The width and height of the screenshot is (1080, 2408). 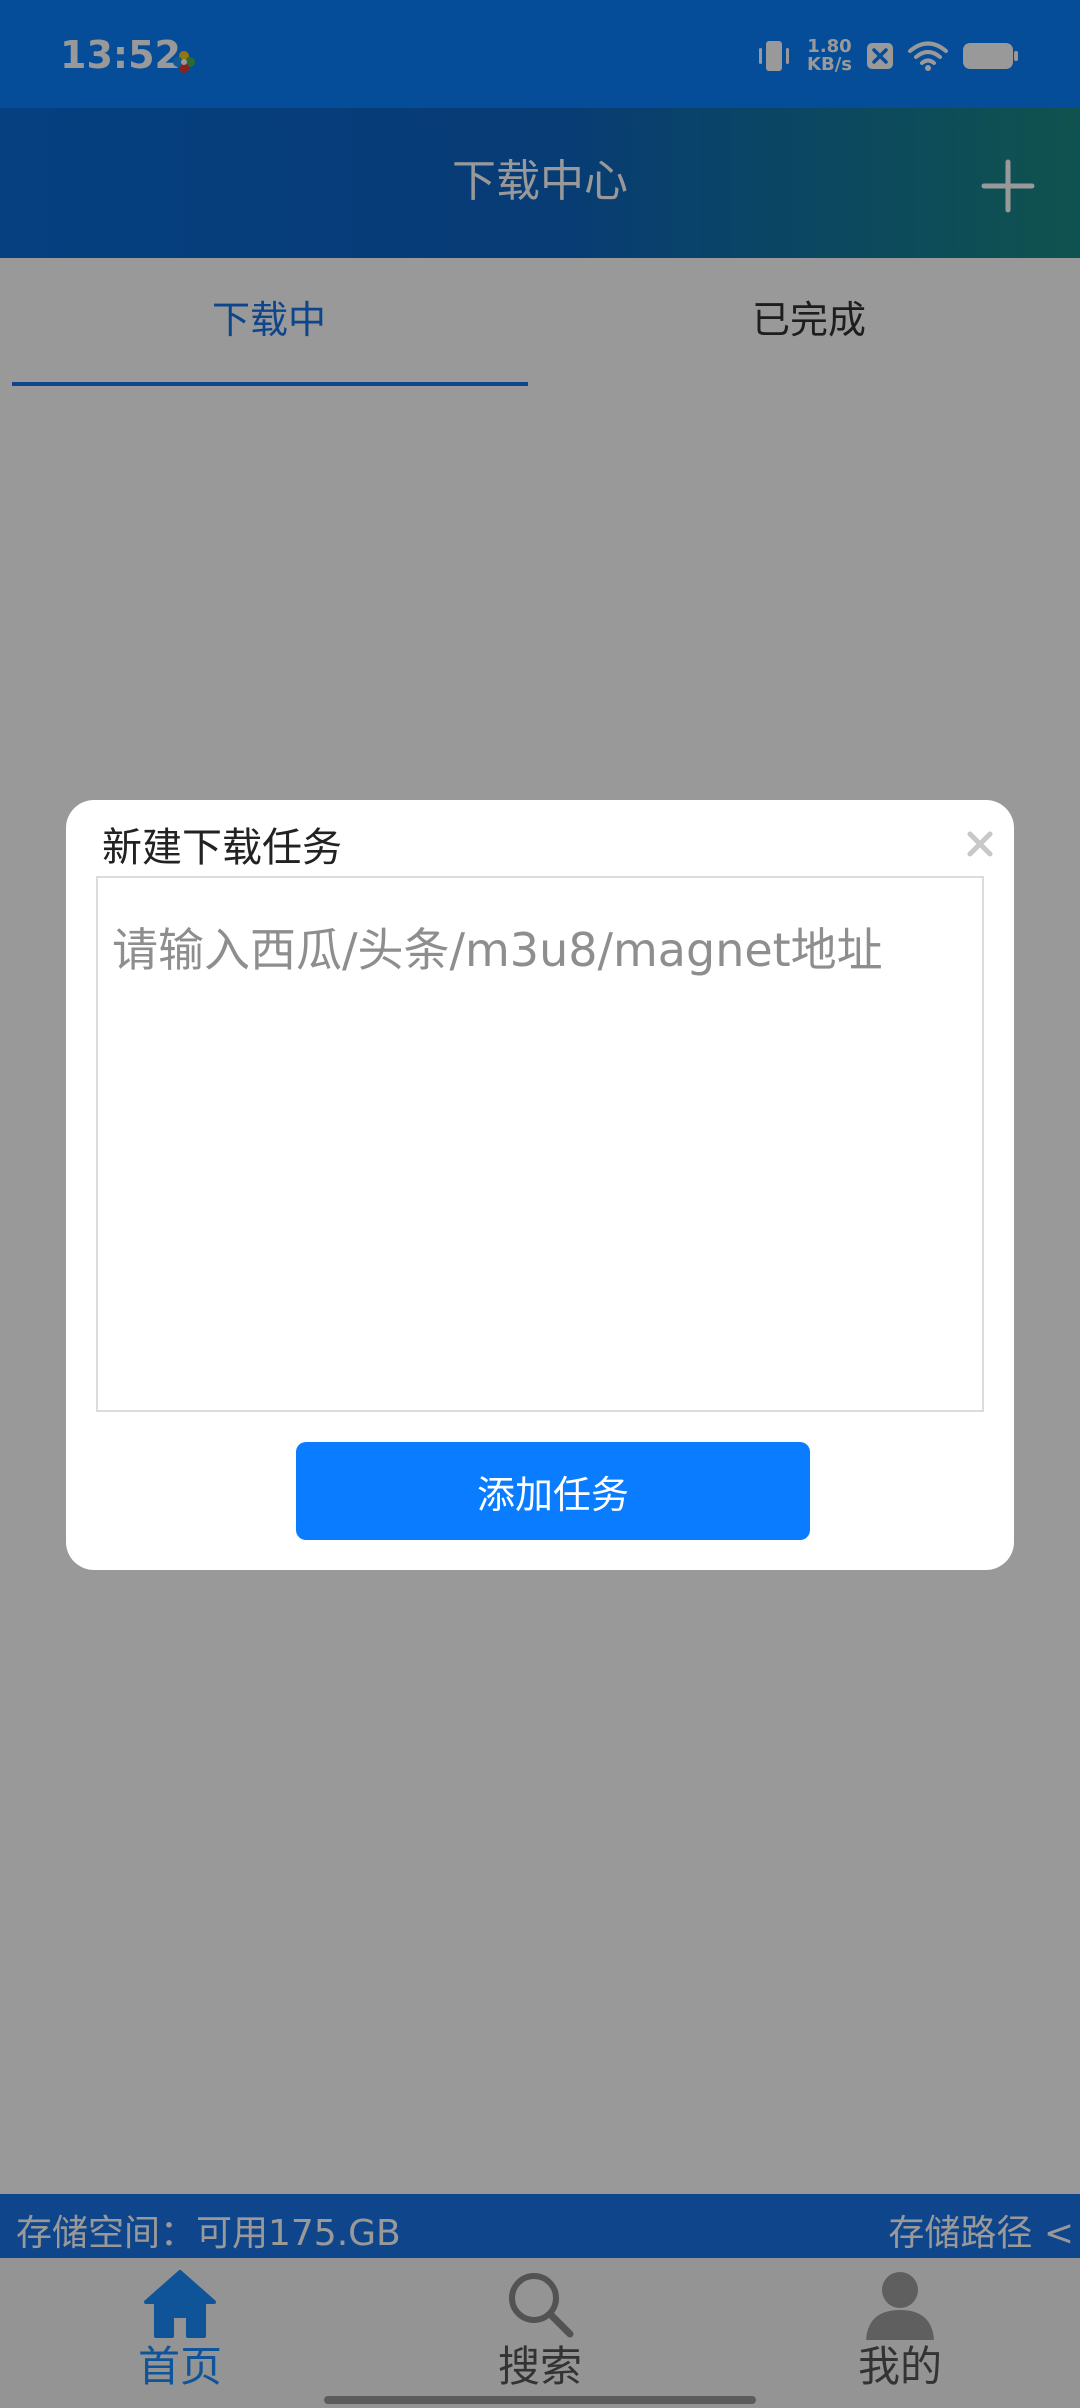 What do you see at coordinates (222, 848) in the screenshot?
I see `dialog-title: 新建下载任务` at bounding box center [222, 848].